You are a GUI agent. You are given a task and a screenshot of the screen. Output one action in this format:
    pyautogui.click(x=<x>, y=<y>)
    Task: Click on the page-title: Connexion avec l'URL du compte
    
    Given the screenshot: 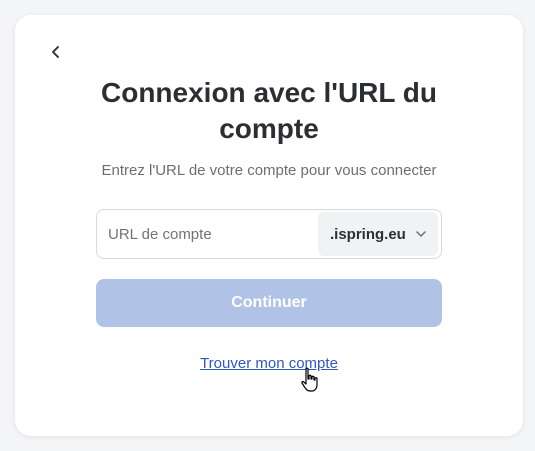 What is the action you would take?
    pyautogui.click(x=269, y=110)
    